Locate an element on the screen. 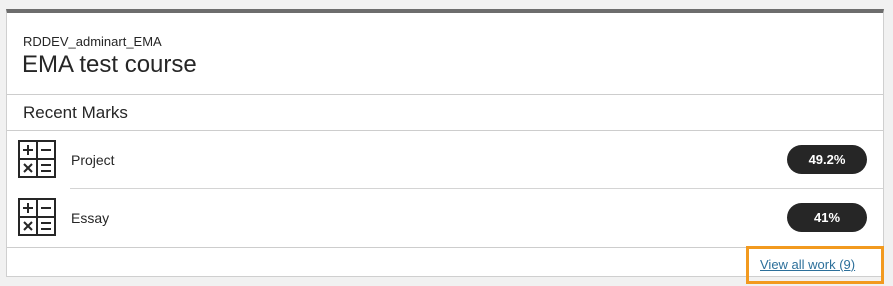 This screenshot has height=286, width=893. mark-item-label: Essay is located at coordinates (90, 218).